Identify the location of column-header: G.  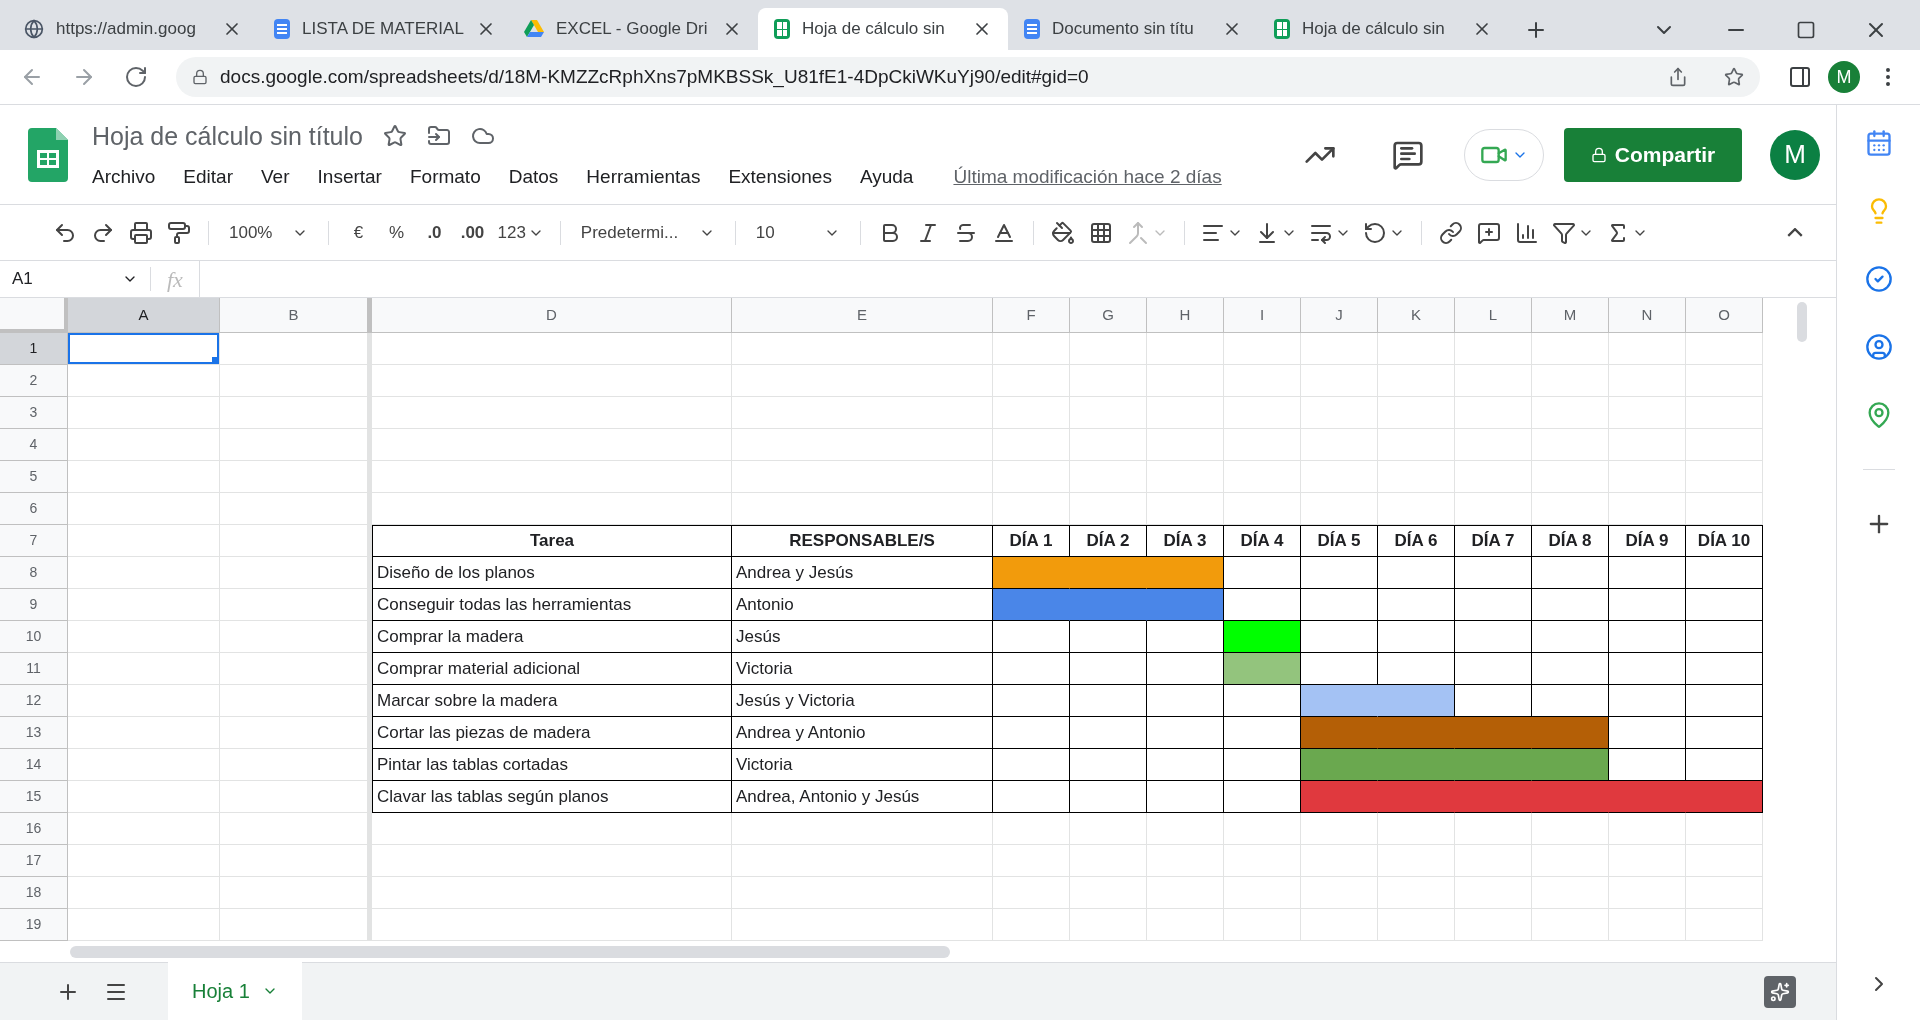
(1108, 315).